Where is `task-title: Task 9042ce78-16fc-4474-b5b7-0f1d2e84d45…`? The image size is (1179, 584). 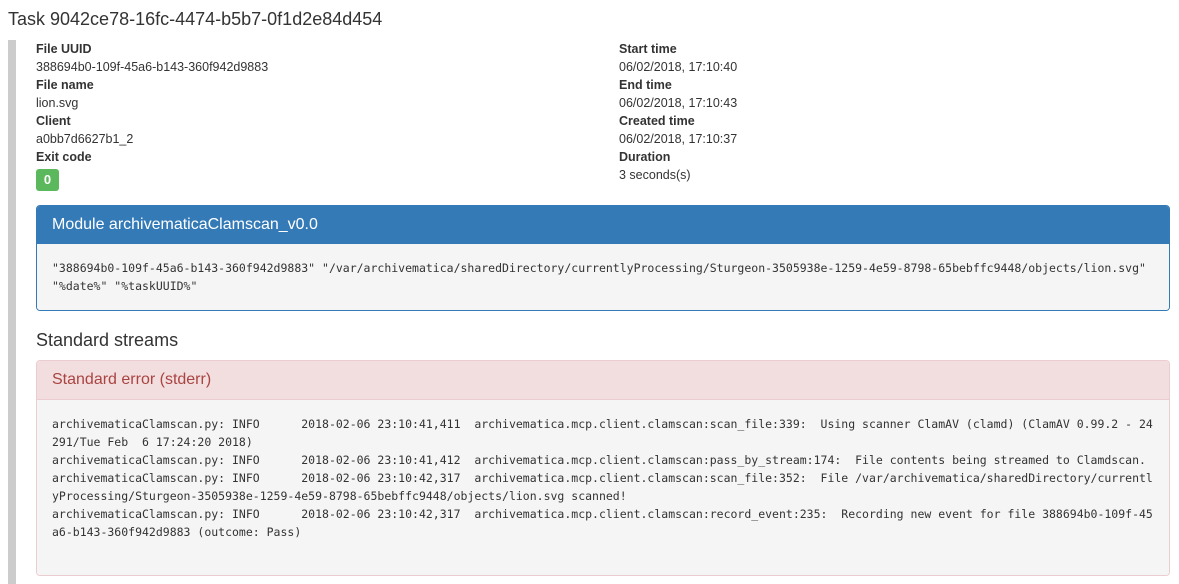 task-title: Task 9042ce78-16fc-4474-b5b7-0f1d2e84d45… is located at coordinates (195, 19).